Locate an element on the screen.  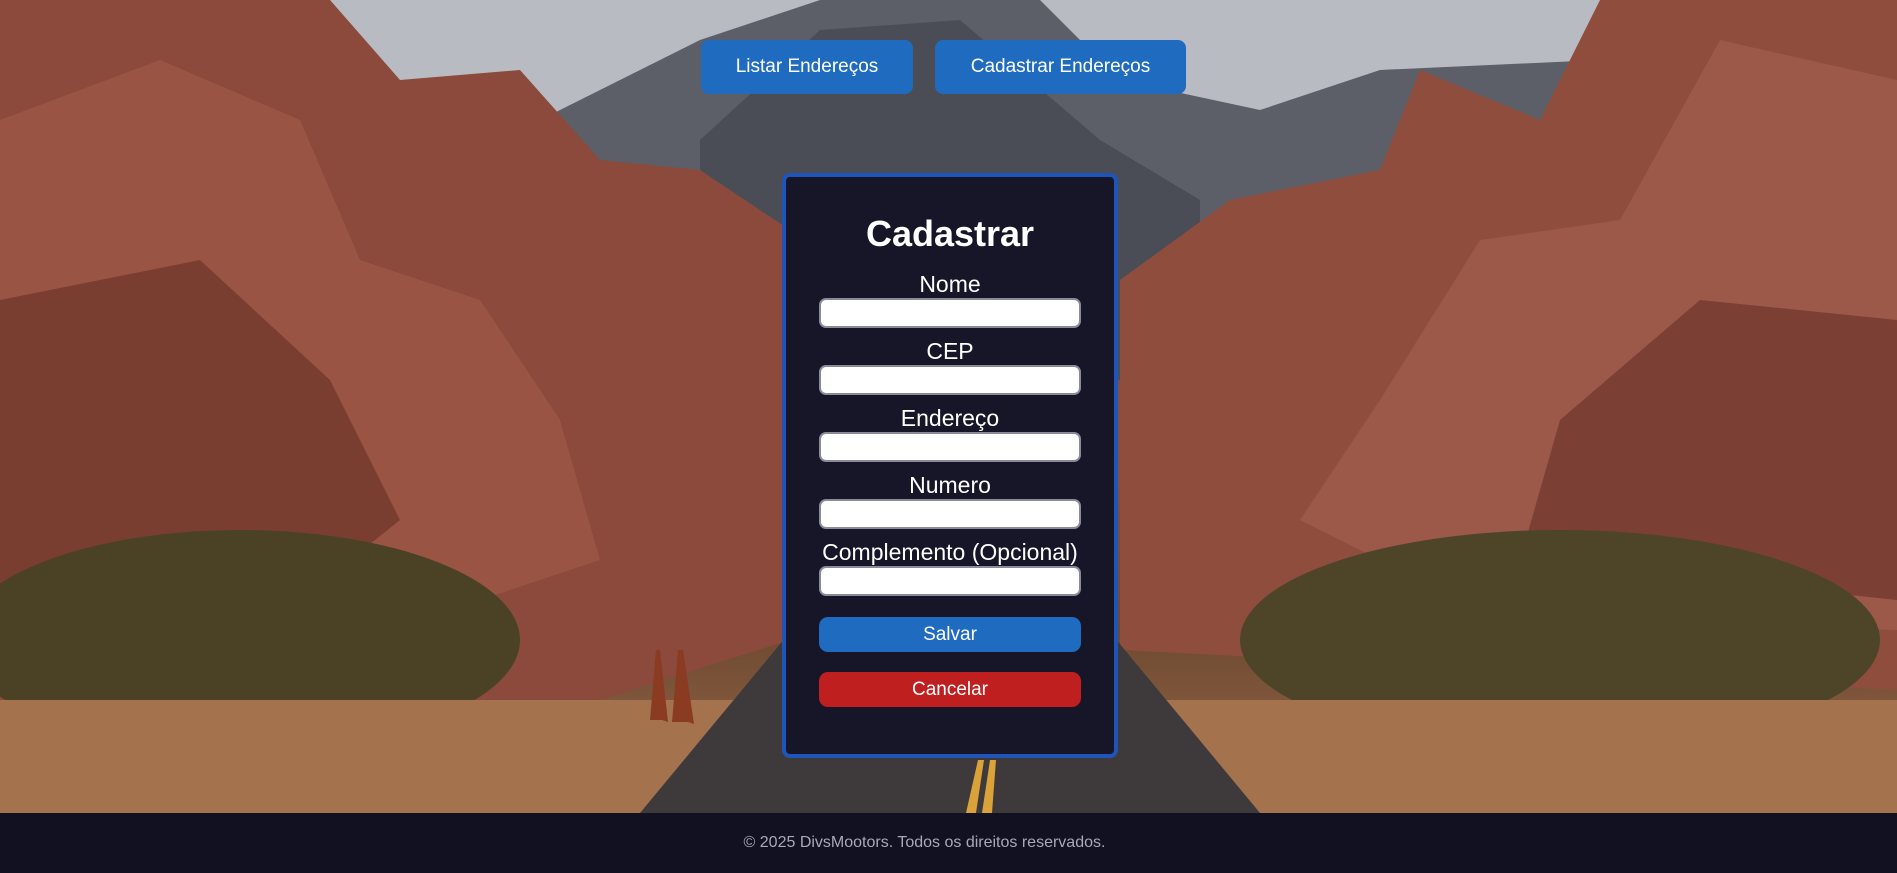
list-addresses-button: Listar Endereços is located at coordinates (807, 67).